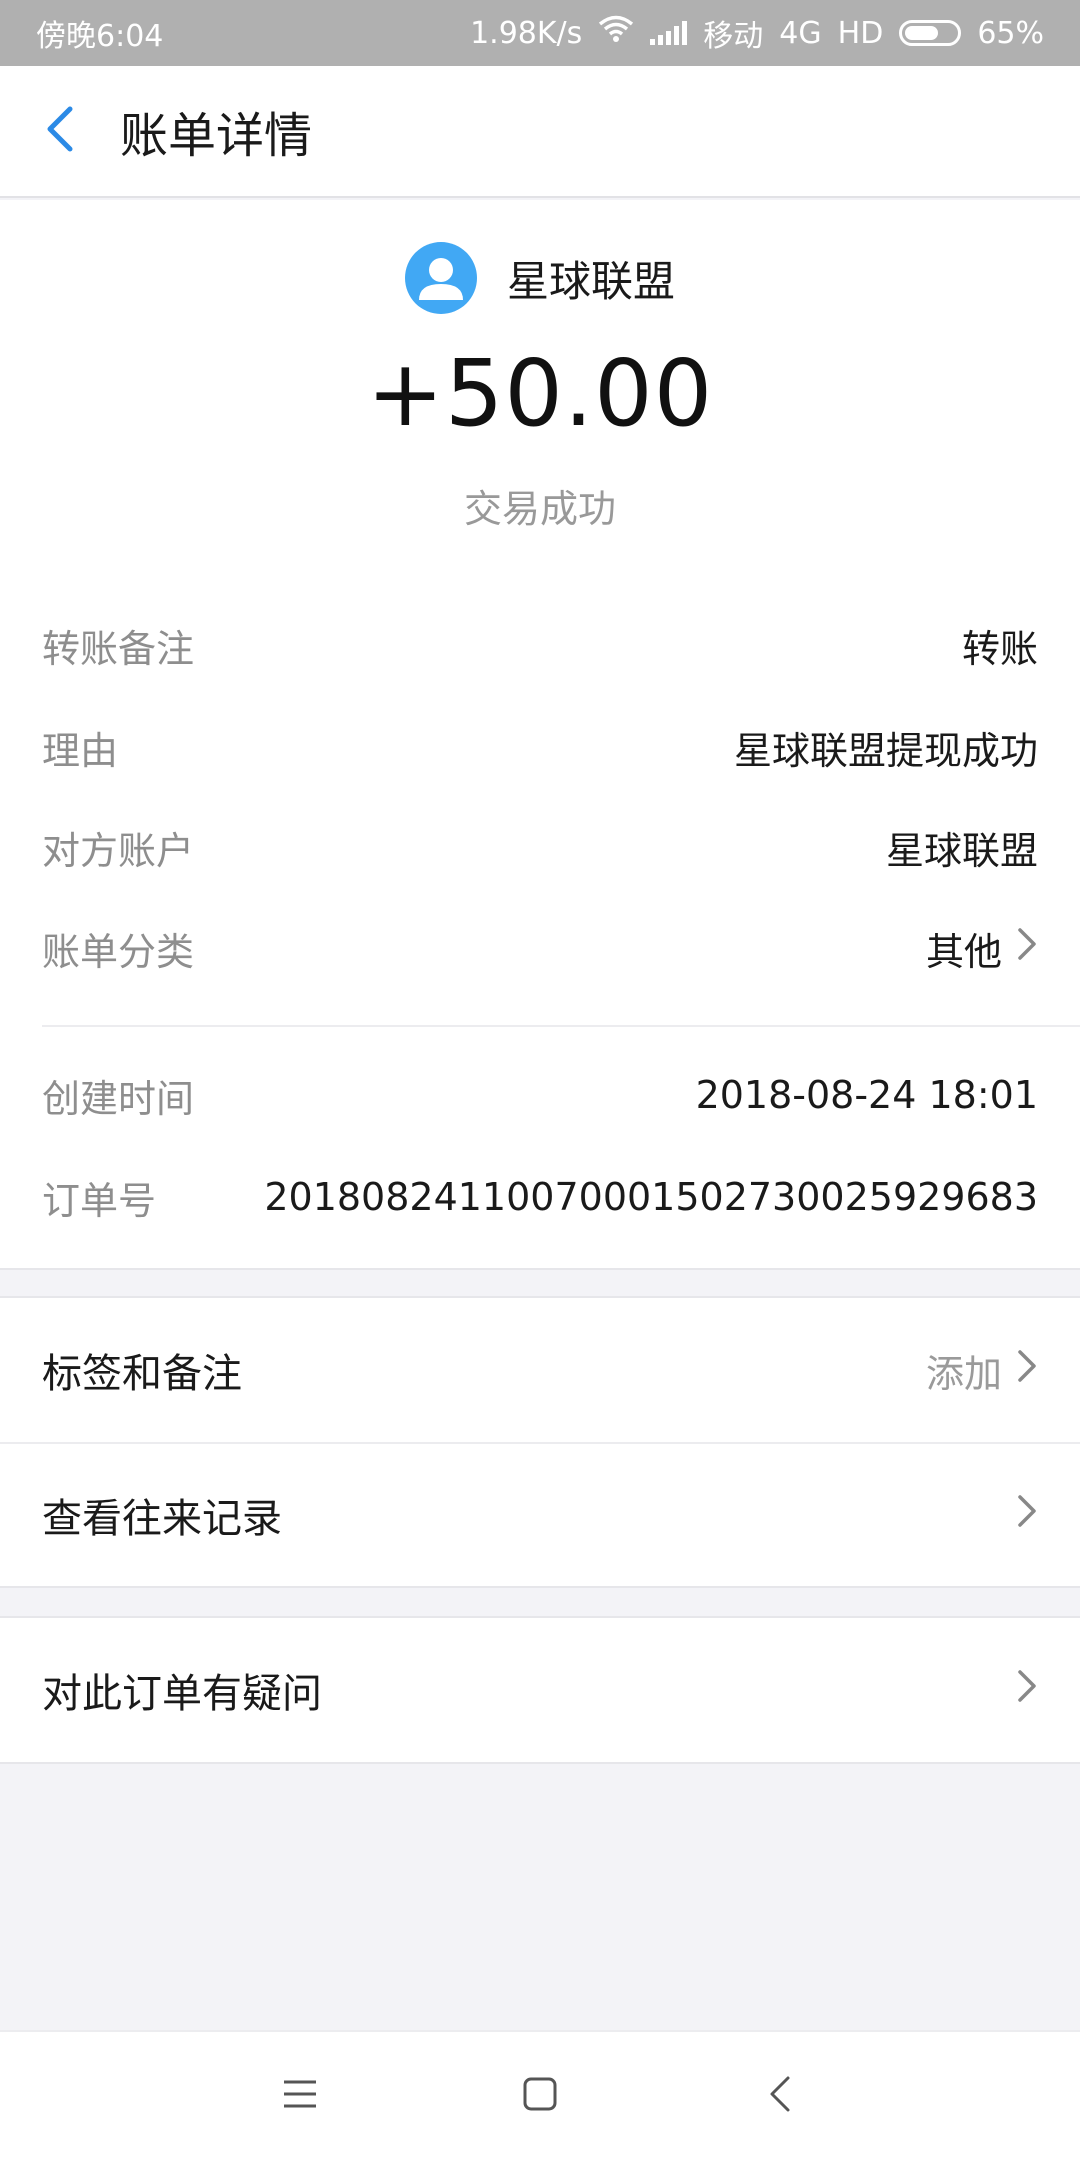 The width and height of the screenshot is (1080, 2160). What do you see at coordinates (1010, 33) in the screenshot?
I see `battery-percent: 65%` at bounding box center [1010, 33].